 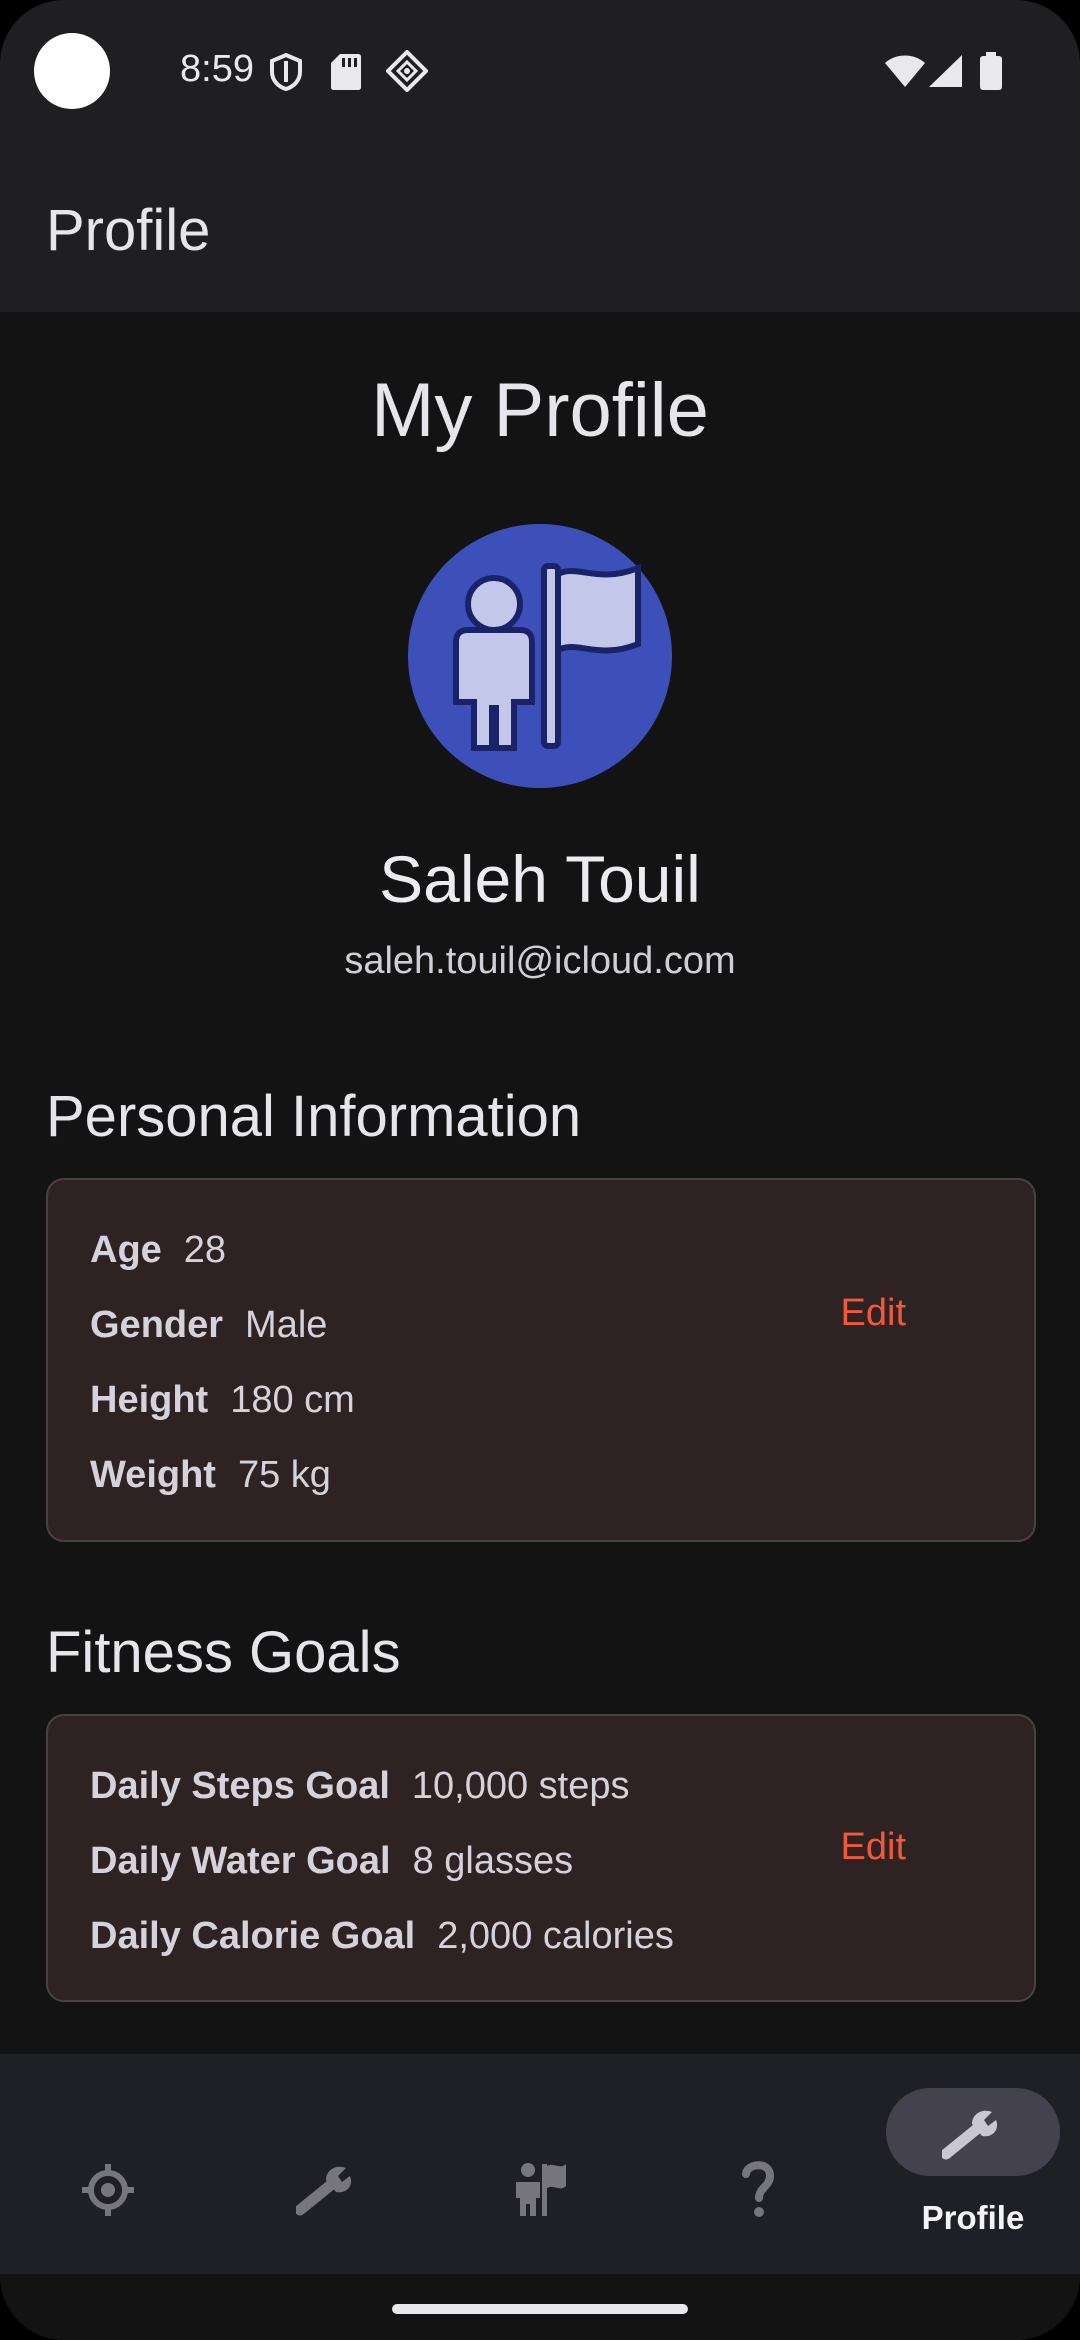 What do you see at coordinates (905, 71) in the screenshot?
I see `wifi-icon` at bounding box center [905, 71].